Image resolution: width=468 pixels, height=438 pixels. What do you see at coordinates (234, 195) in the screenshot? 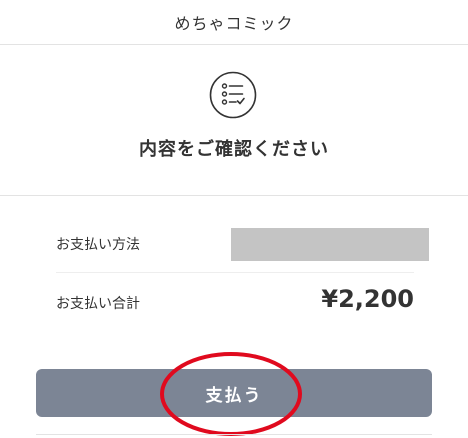
I see `section-divider` at bounding box center [234, 195].